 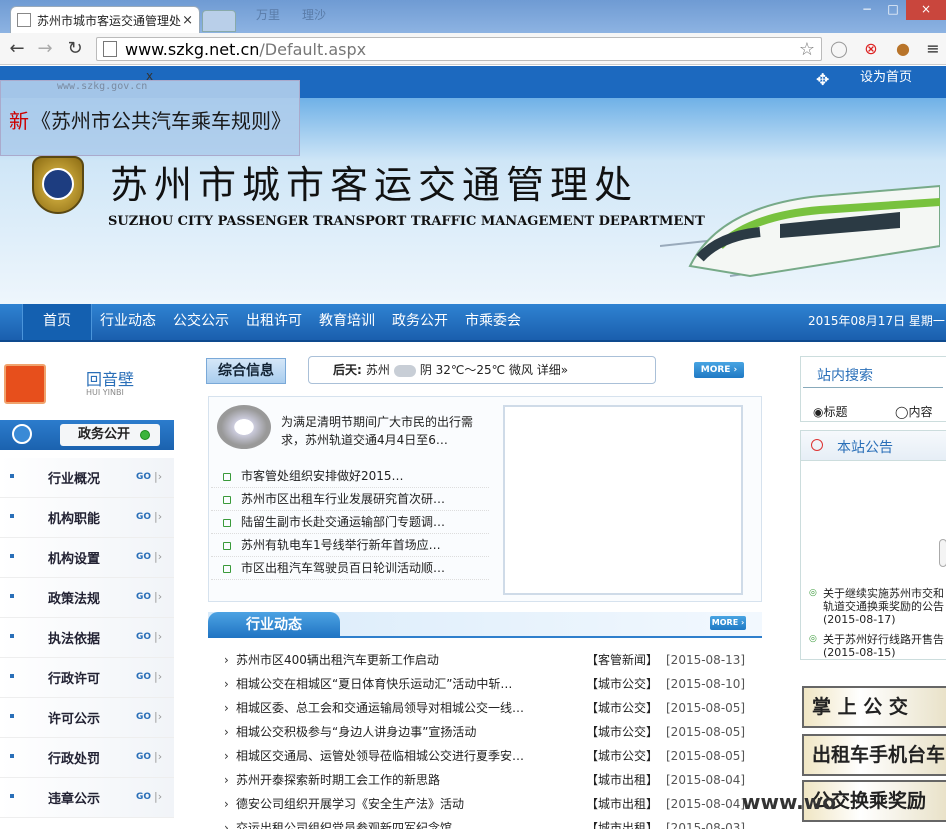 I want to click on scroll-handle, so click(x=942, y=553).